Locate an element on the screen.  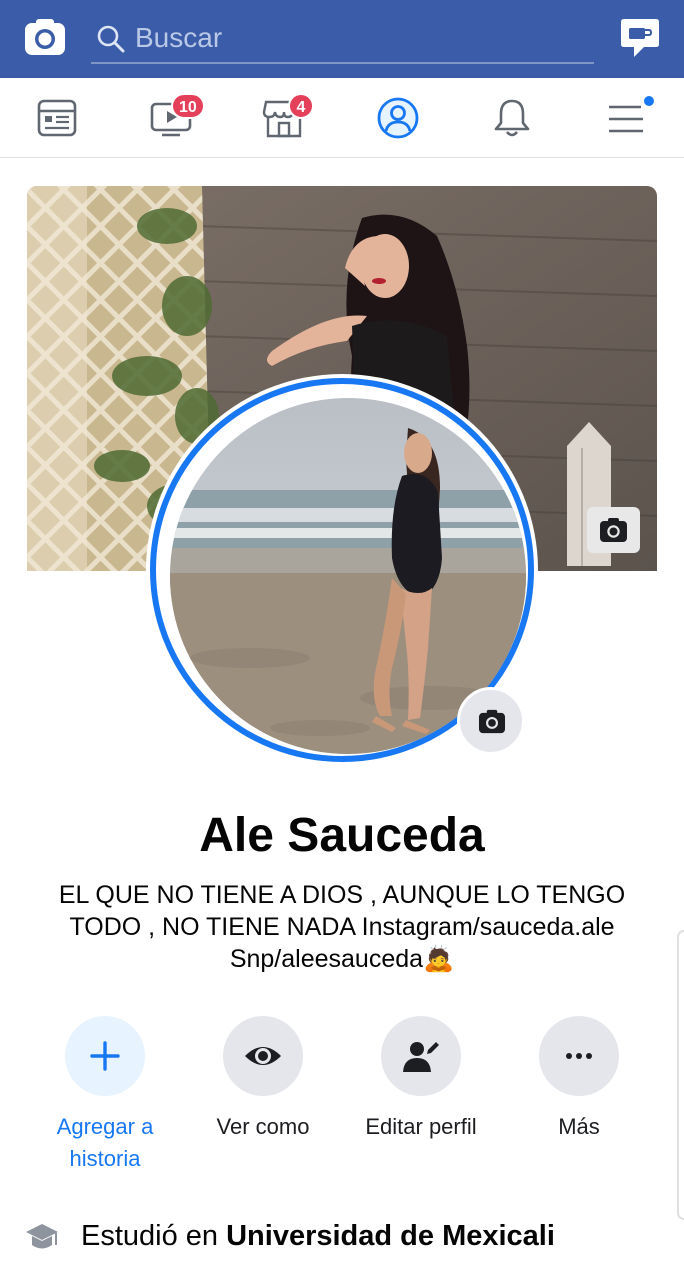
tab-watch: 10 is located at coordinates (171, 118).